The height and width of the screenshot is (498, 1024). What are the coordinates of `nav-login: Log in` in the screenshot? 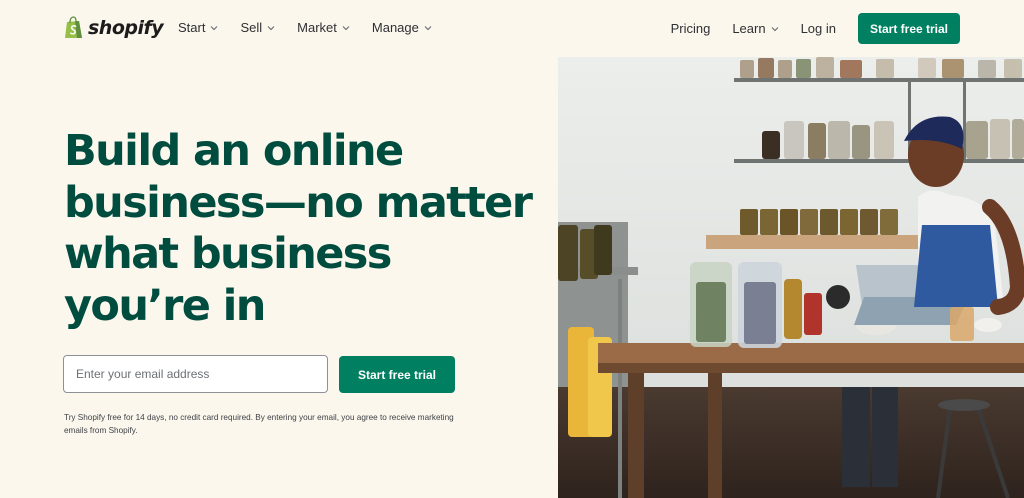 It's located at (818, 28).